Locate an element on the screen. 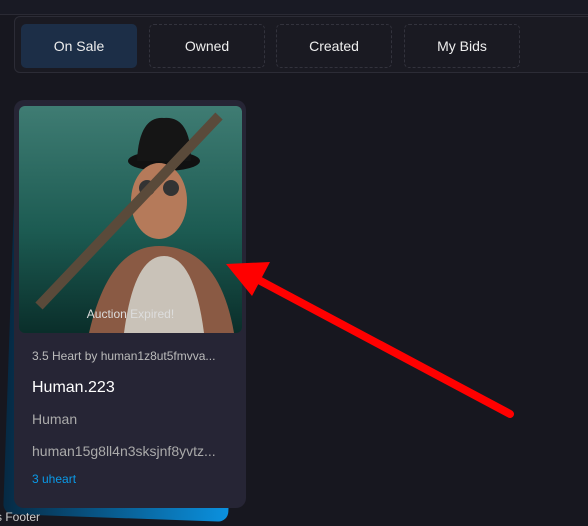  red-arrow-annotation is located at coordinates (370, 340).